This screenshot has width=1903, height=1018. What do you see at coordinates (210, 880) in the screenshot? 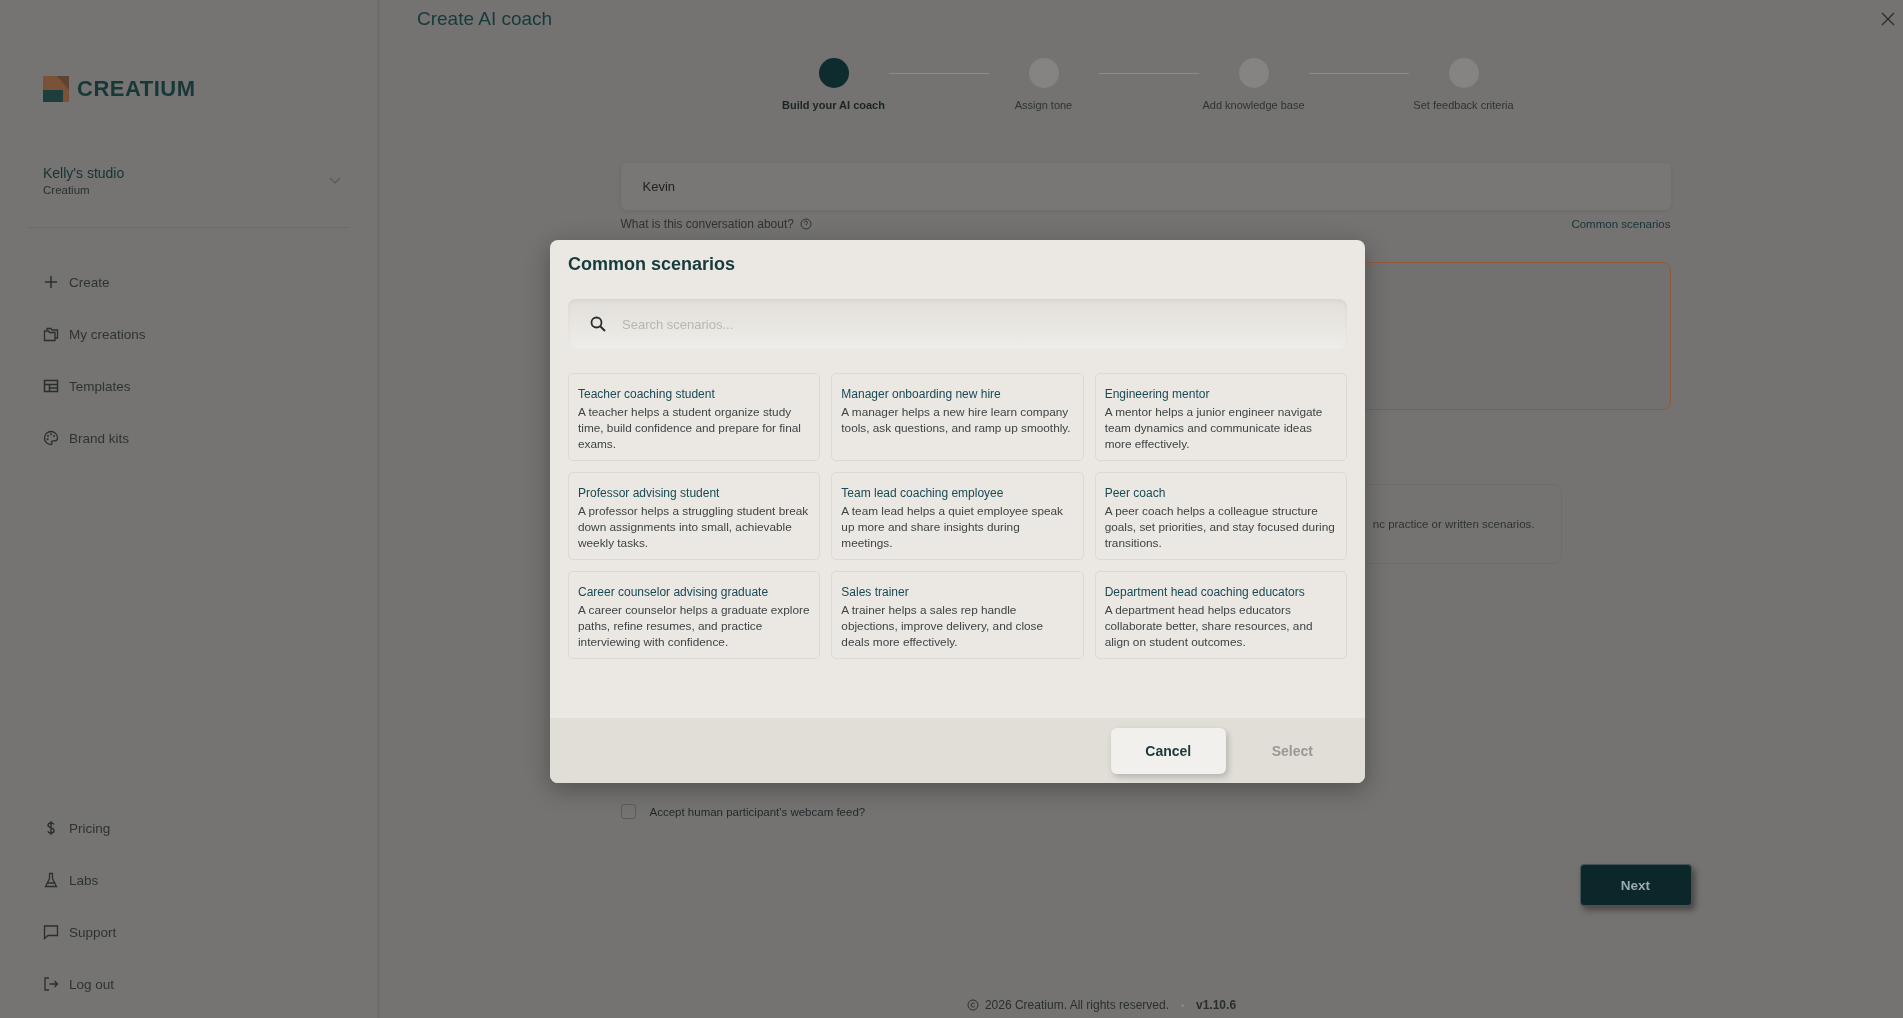
I see `nav-item: Labs` at bounding box center [210, 880].